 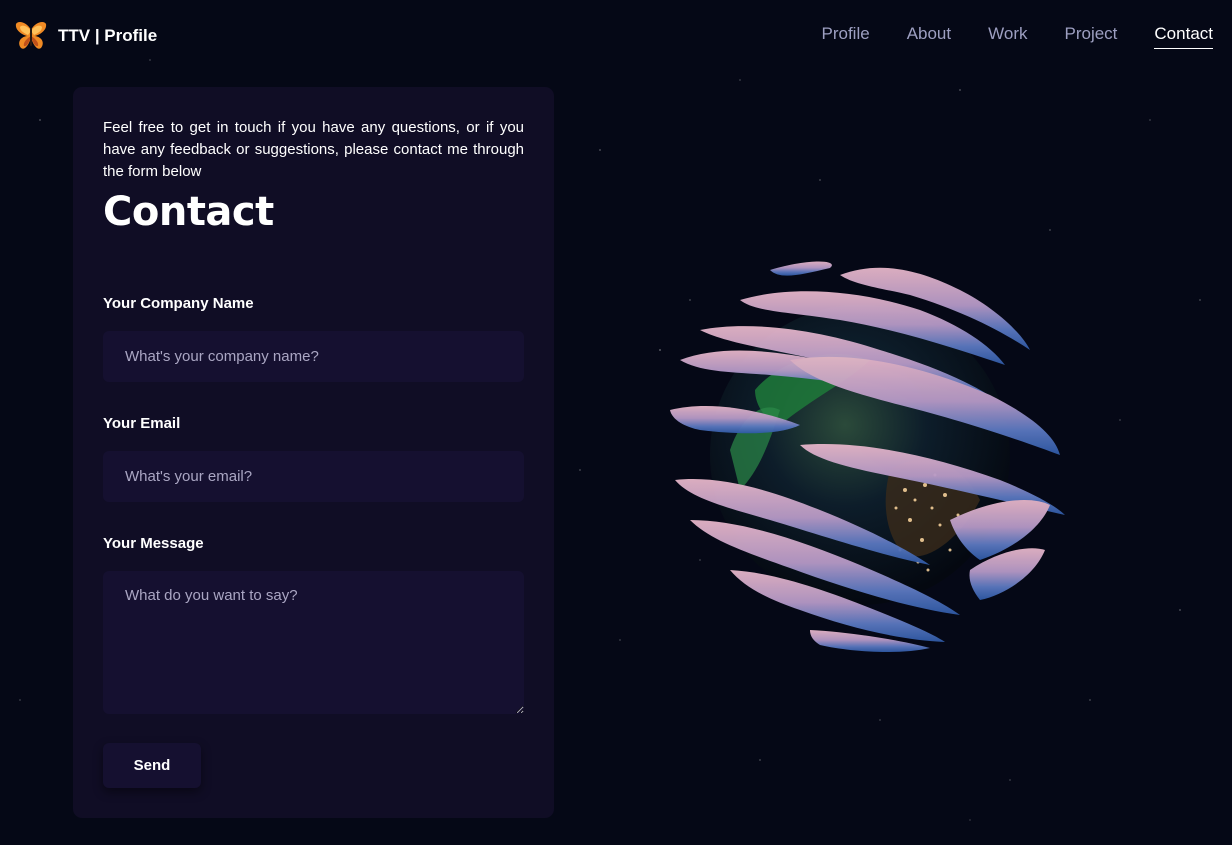 What do you see at coordinates (178, 303) in the screenshot?
I see `company-name-label: Your Company Name` at bounding box center [178, 303].